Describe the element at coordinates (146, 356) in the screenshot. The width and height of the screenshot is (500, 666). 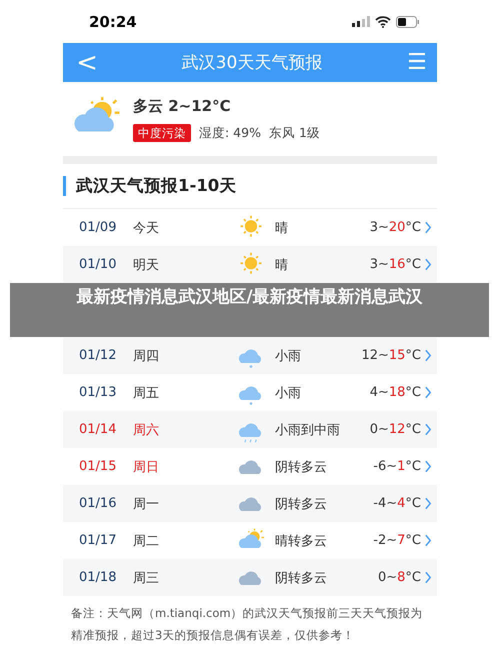
I see `day-label: 周四` at that location.